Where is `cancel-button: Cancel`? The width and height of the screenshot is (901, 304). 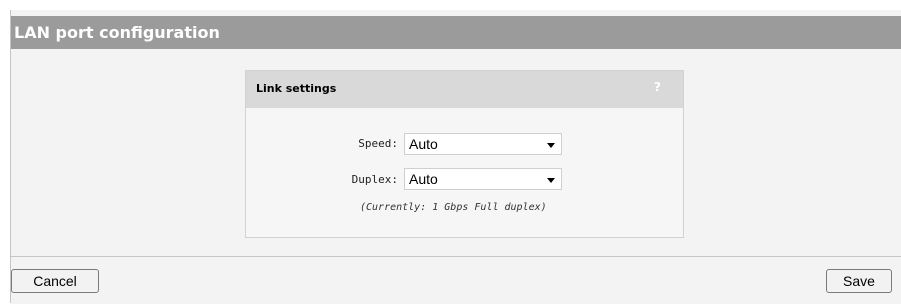
cancel-button: Cancel is located at coordinates (55, 281).